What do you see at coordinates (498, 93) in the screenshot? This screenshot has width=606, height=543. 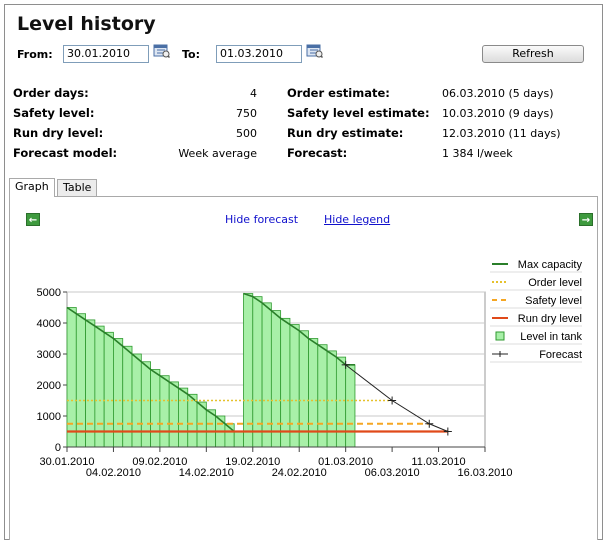 I see `order-estimate-value: 06.03.2010 (5 days)` at bounding box center [498, 93].